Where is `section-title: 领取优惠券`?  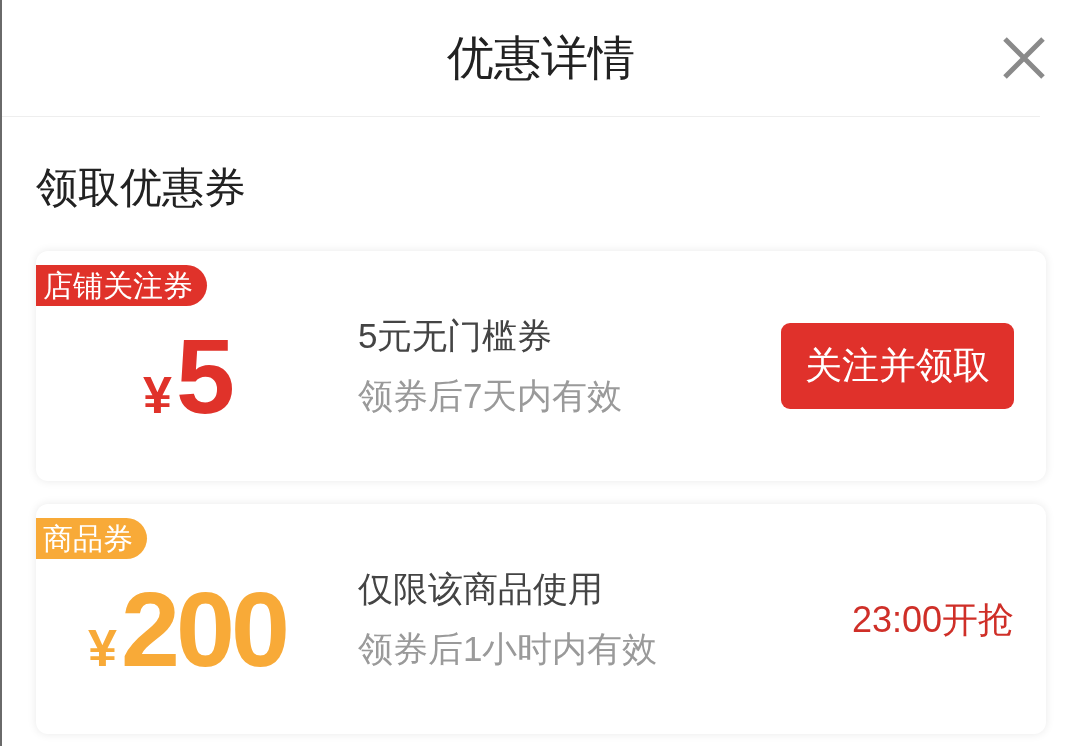
section-title: 领取优惠券 is located at coordinates (141, 188).